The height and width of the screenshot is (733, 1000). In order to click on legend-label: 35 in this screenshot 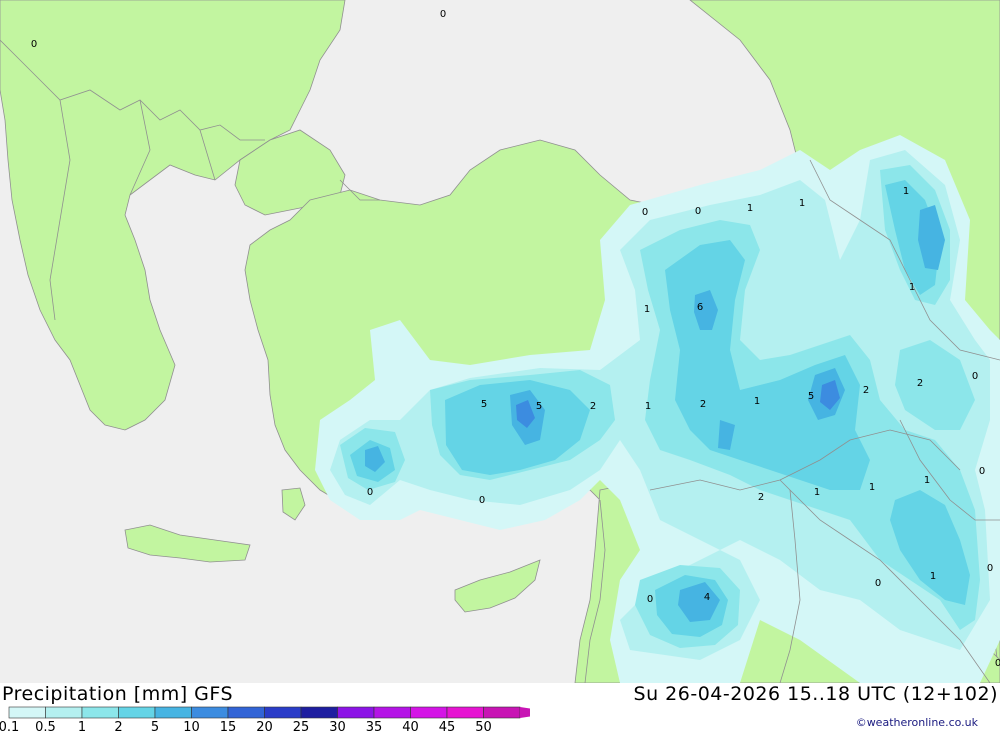, I will do `click(374, 726)`.